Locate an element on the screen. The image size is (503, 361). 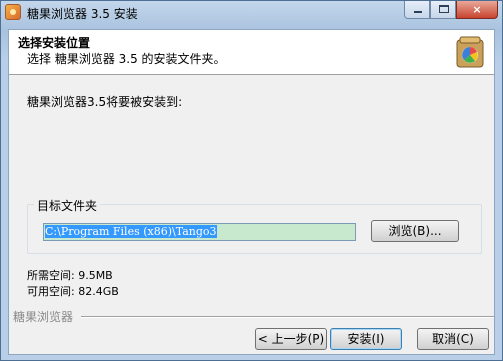
candy-browser-app-icon is located at coordinates (13, 12).